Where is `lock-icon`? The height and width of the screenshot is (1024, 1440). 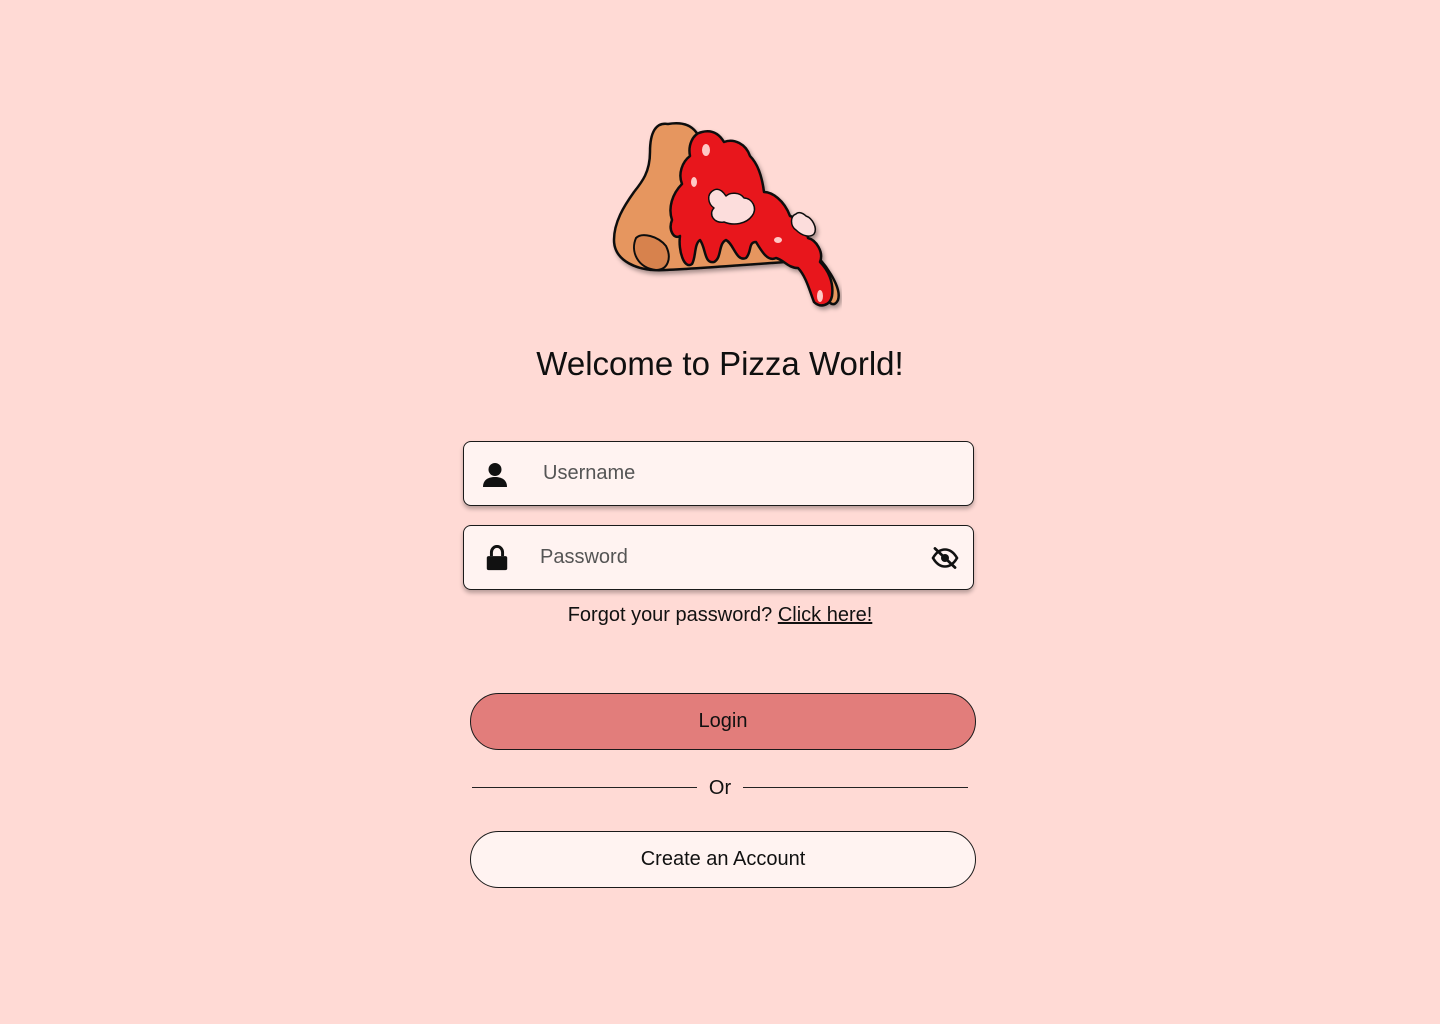
lock-icon is located at coordinates (497, 558).